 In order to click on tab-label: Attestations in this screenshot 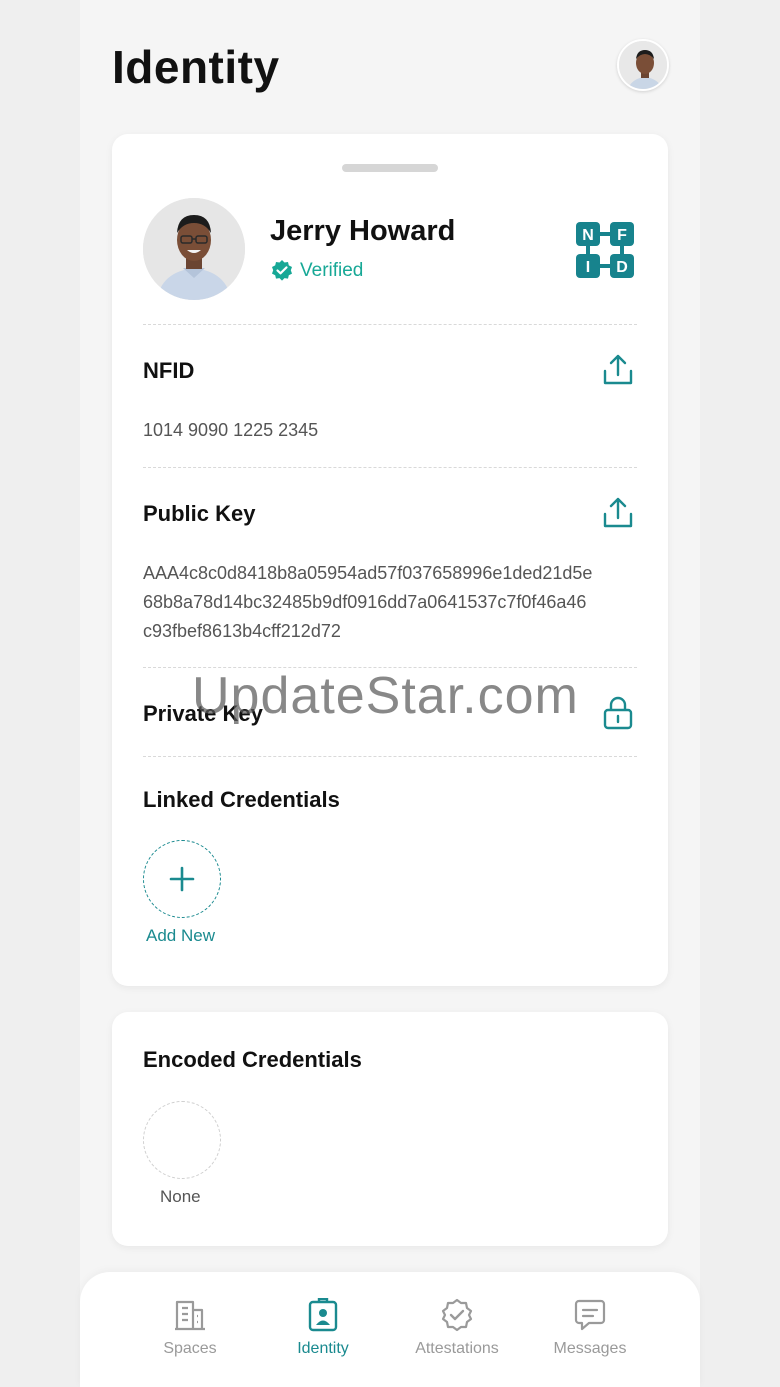, I will do `click(457, 1348)`.